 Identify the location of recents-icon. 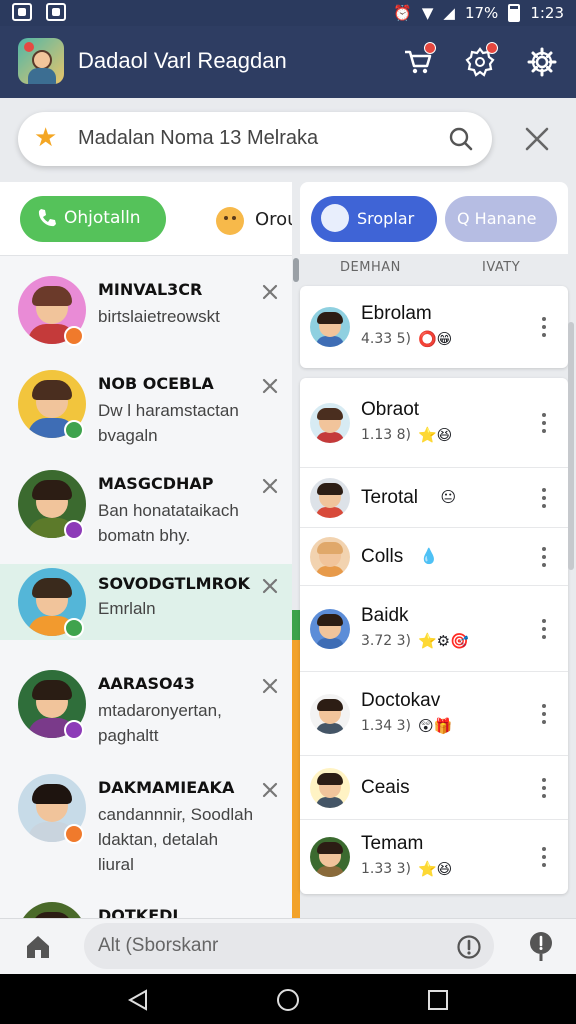
(438, 1000).